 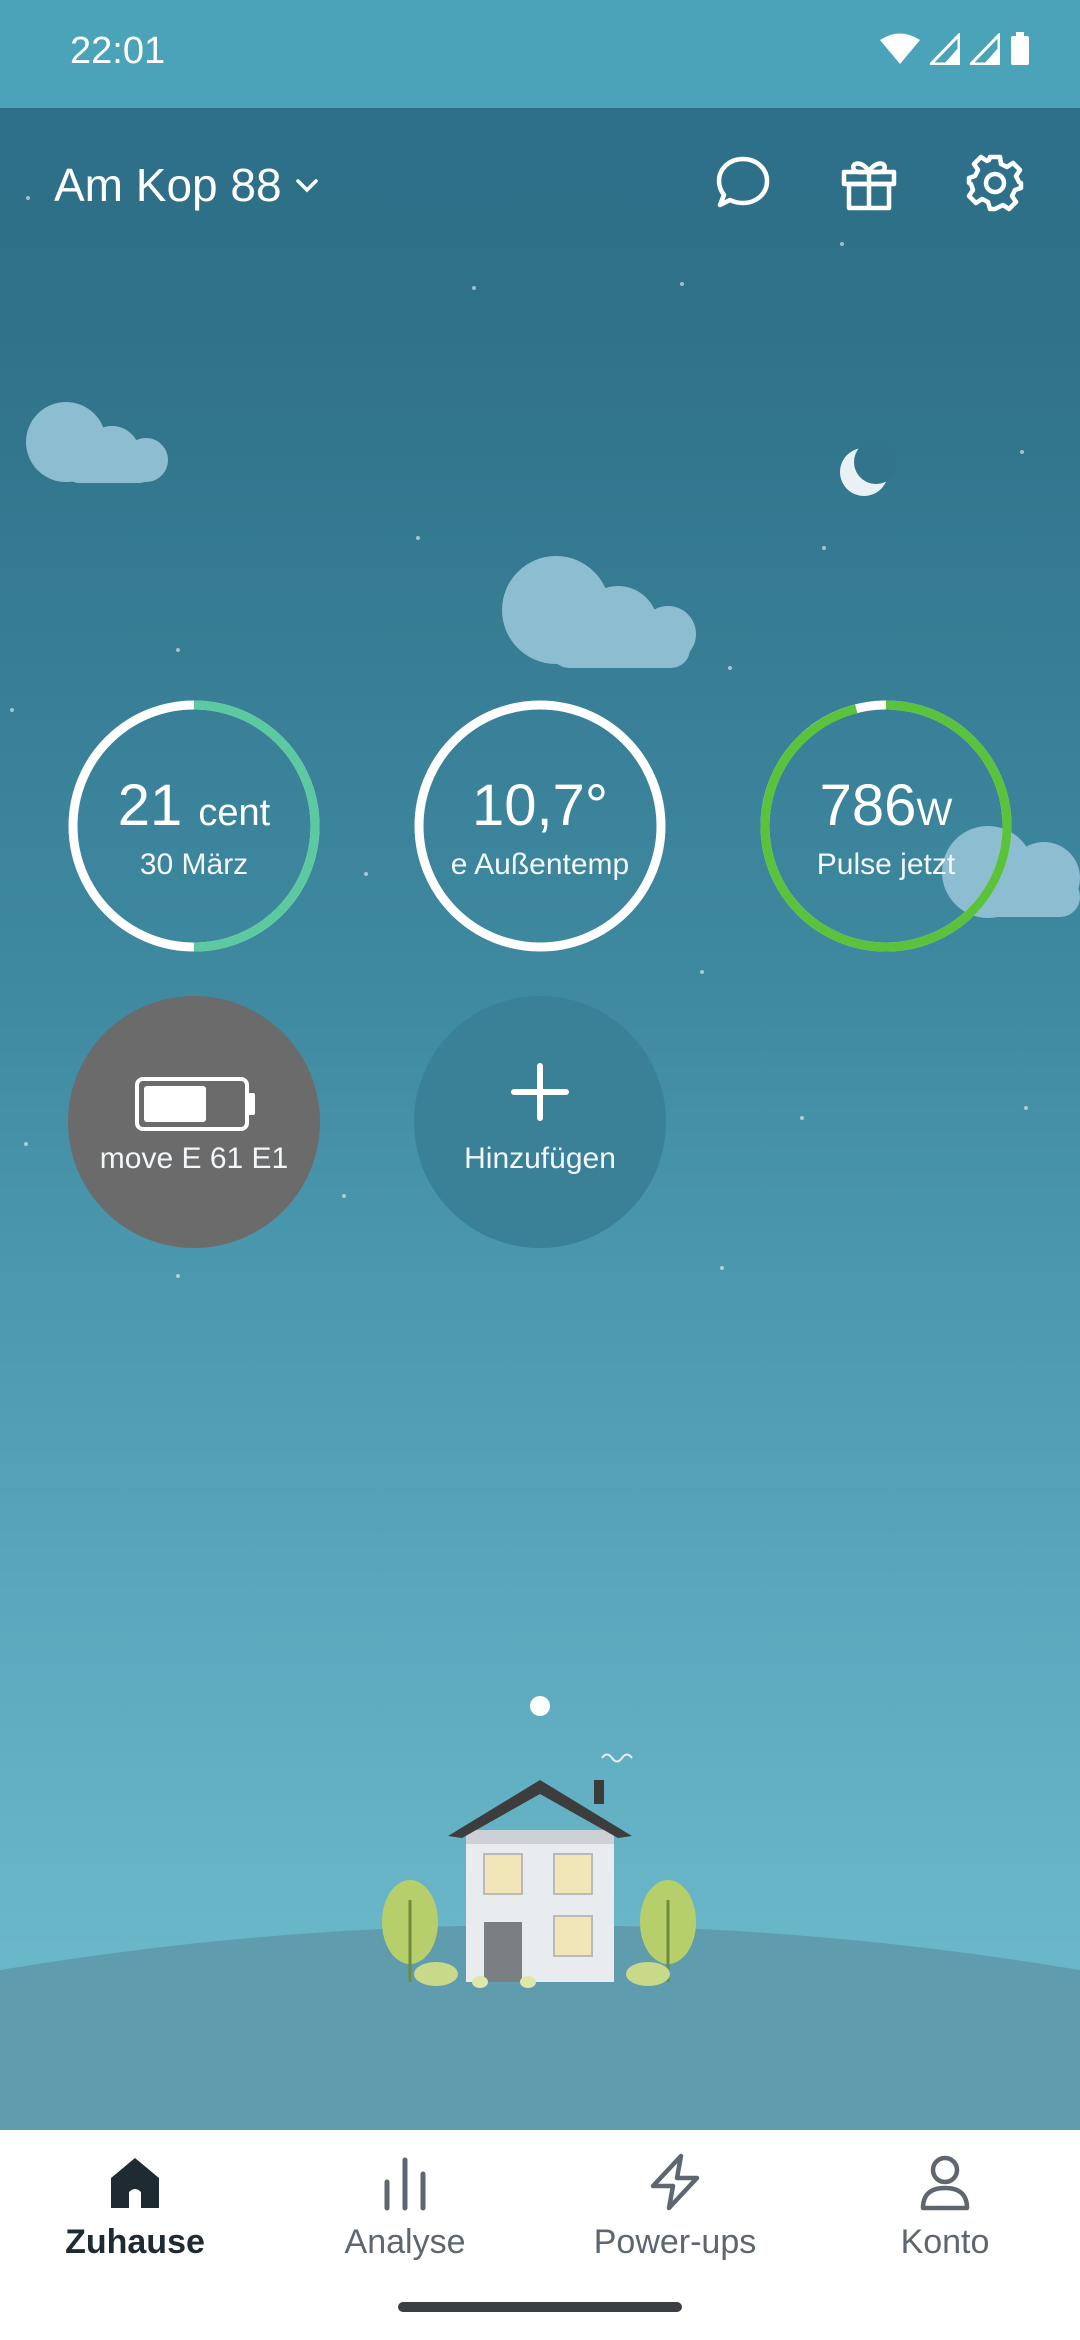 What do you see at coordinates (540, 1122) in the screenshot?
I see `add-tile: Hinzufügen` at bounding box center [540, 1122].